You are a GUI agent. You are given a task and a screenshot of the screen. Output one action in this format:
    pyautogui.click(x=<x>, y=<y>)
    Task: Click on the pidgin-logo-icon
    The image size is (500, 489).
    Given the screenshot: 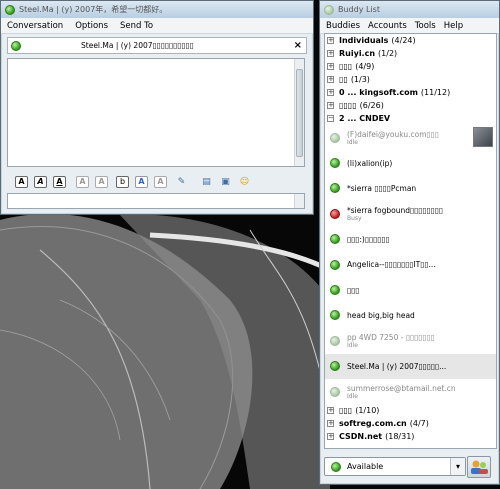 What is the action you would take?
    pyautogui.click(x=329, y=9)
    